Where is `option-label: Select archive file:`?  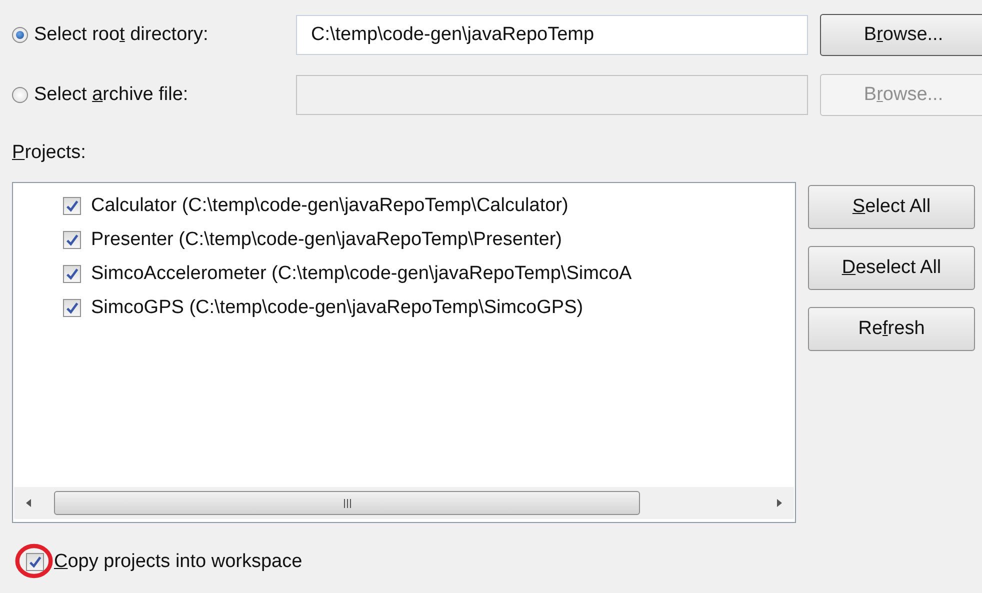 option-label: Select archive file: is located at coordinates (111, 95).